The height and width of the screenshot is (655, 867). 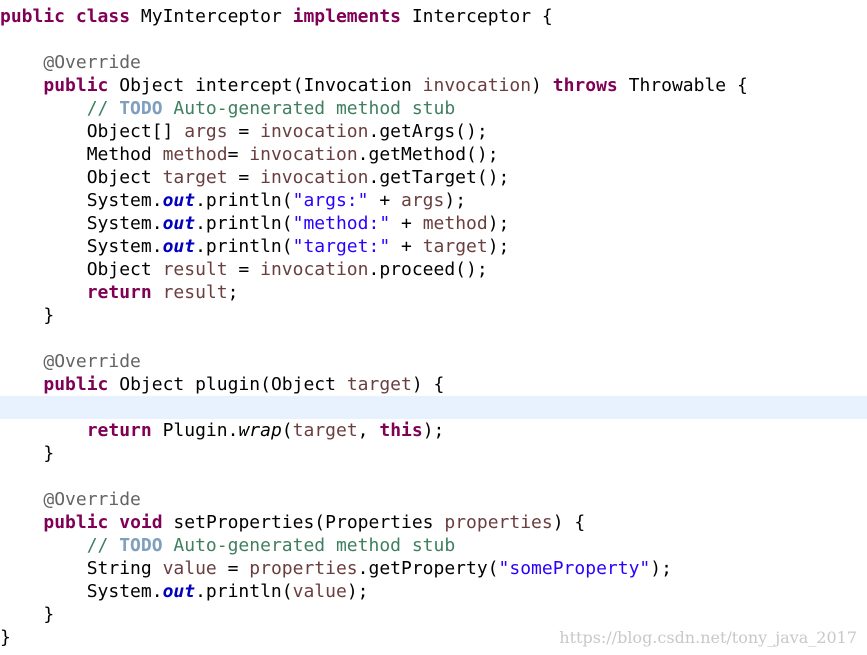 I want to click on code-token: .getMethod();, so click(x=428, y=154).